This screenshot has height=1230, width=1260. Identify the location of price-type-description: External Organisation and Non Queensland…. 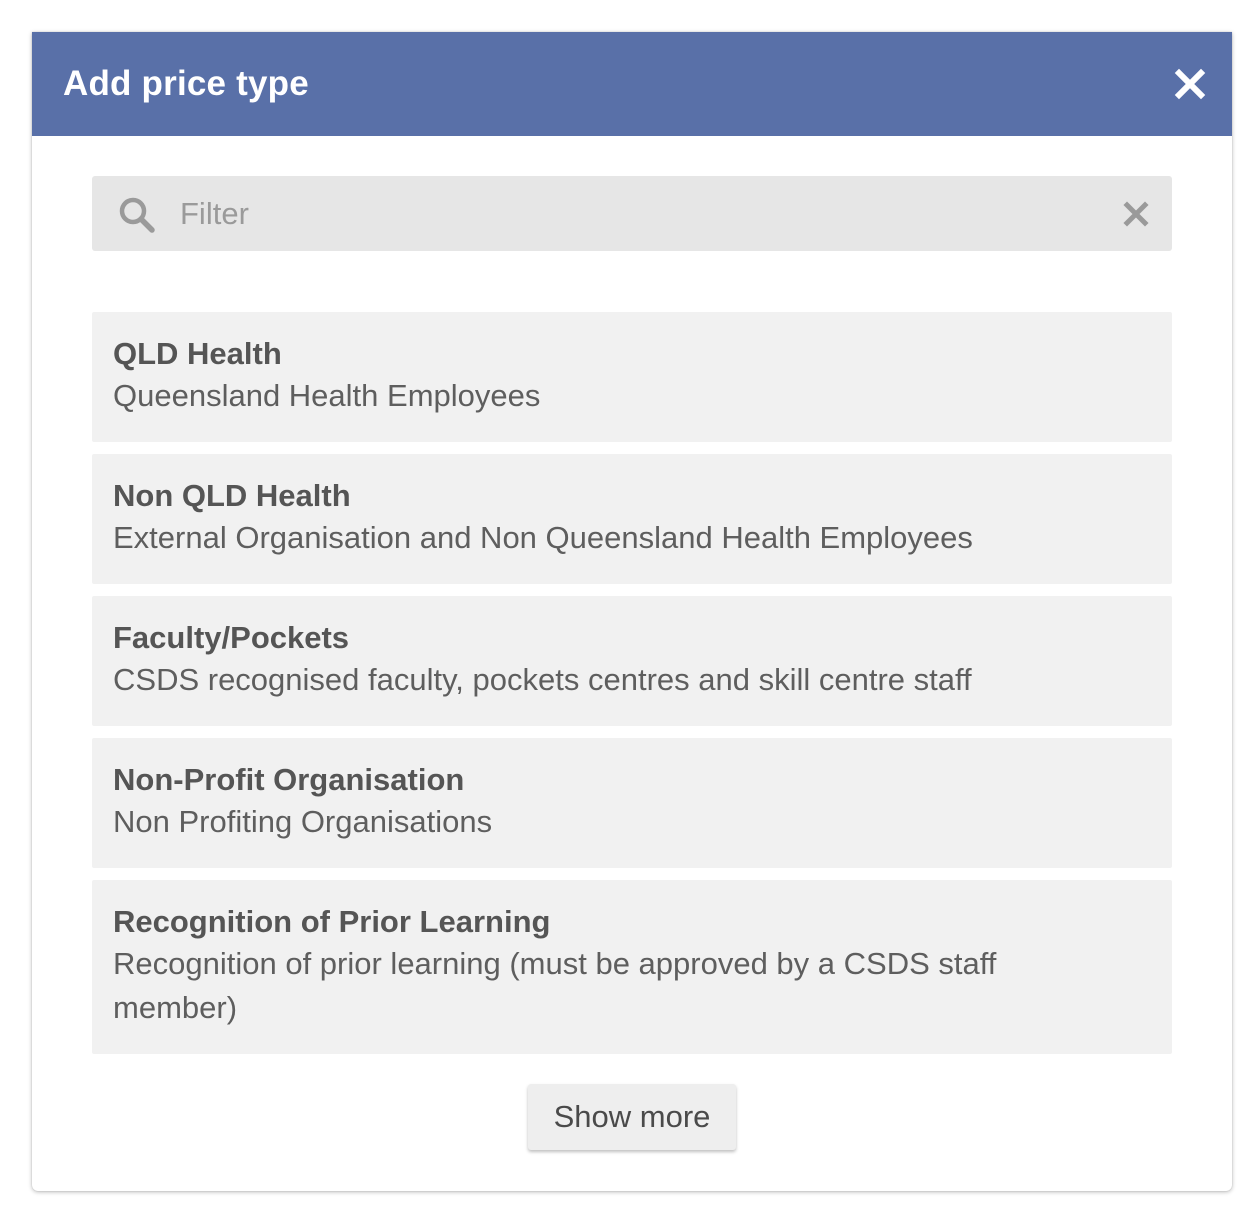
(543, 537).